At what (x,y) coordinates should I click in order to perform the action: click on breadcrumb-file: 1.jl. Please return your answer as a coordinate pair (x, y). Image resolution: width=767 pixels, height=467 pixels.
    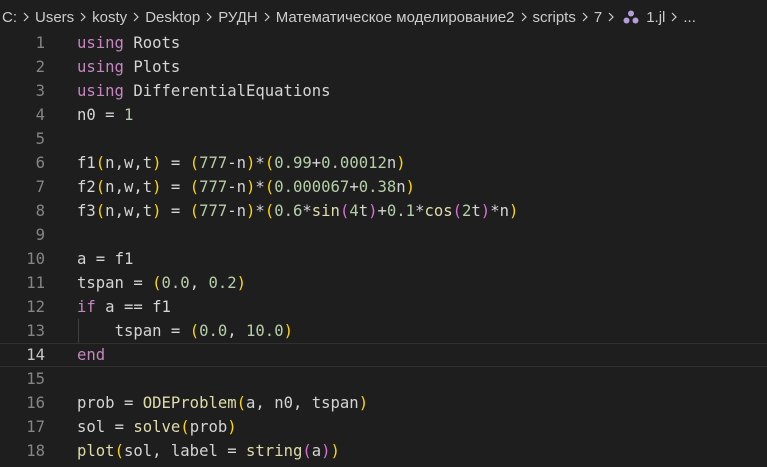
    Looking at the image, I should click on (655, 17).